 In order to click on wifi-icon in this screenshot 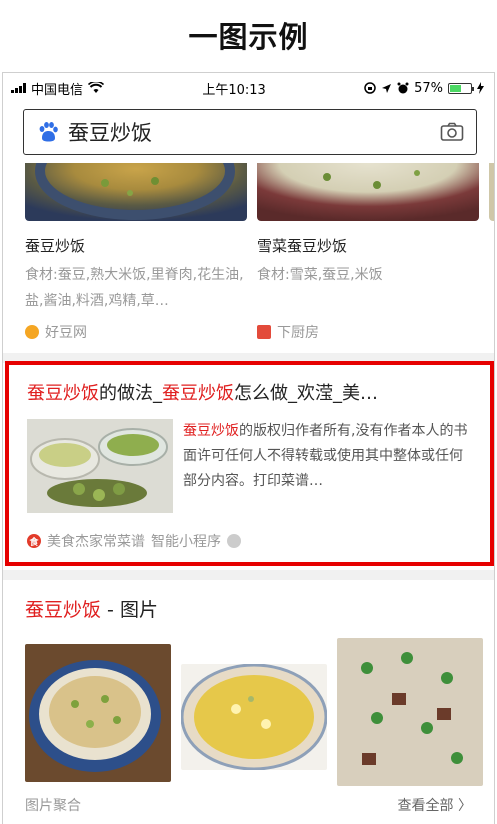, I will do `click(96, 87)`.